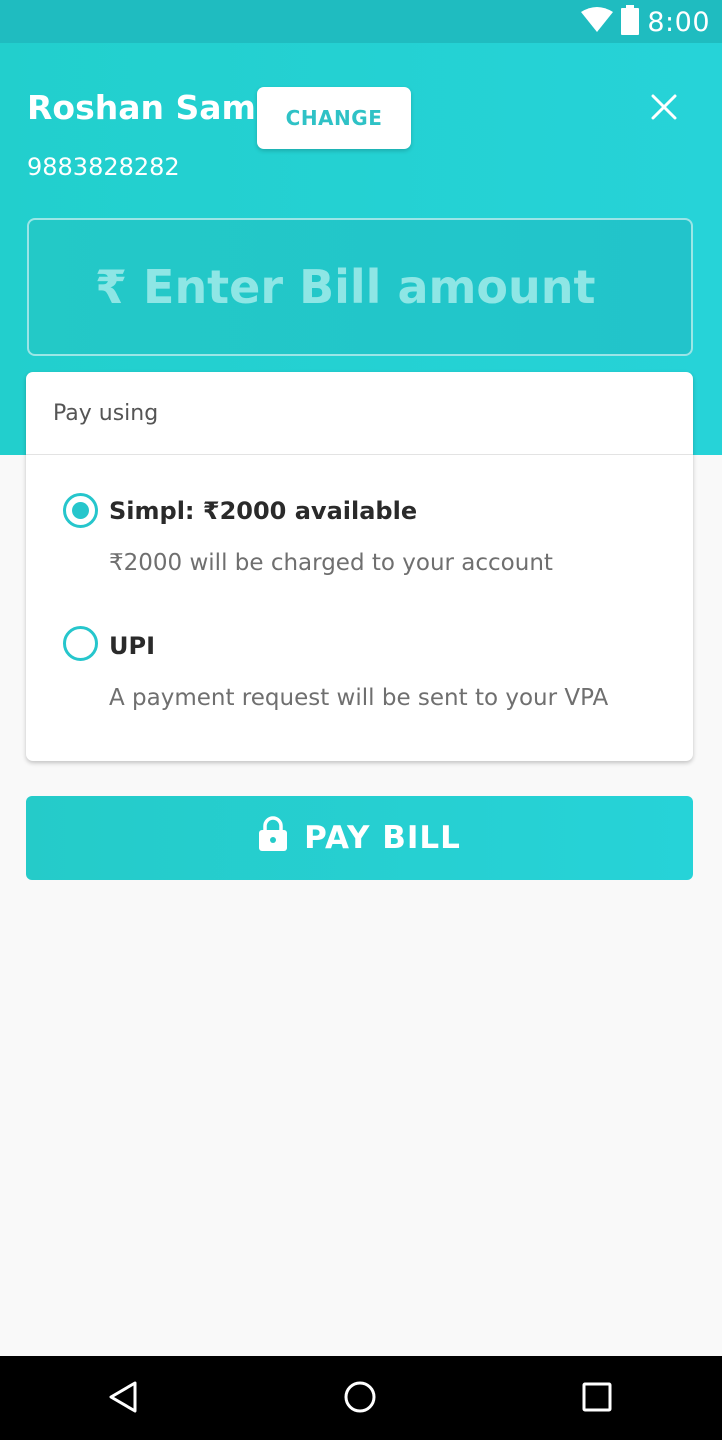  What do you see at coordinates (141, 107) in the screenshot?
I see `user-name: Roshan Sam` at bounding box center [141, 107].